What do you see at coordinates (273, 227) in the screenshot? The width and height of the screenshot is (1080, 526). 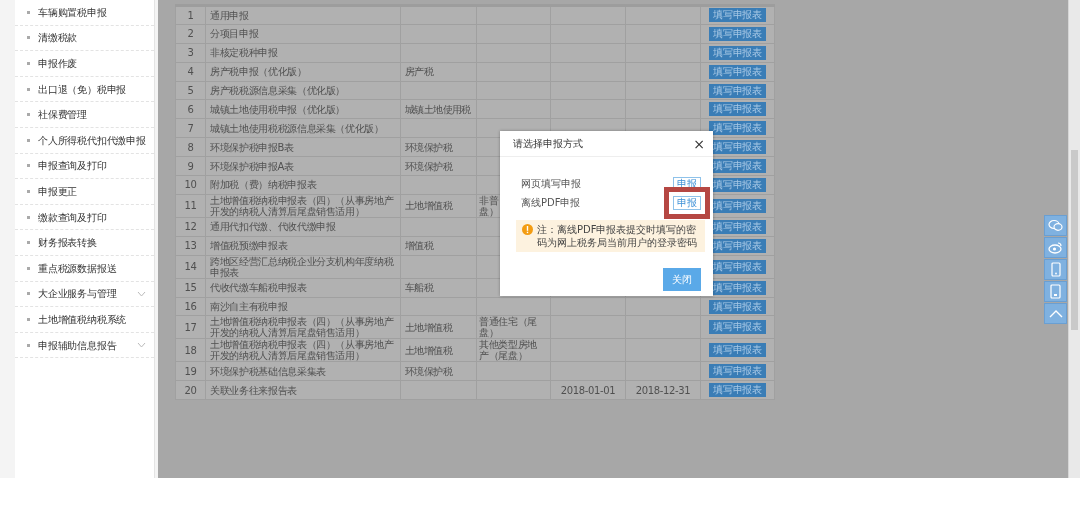 I see `table-cell: 通用代扣代缴、代收代缴申报` at bounding box center [273, 227].